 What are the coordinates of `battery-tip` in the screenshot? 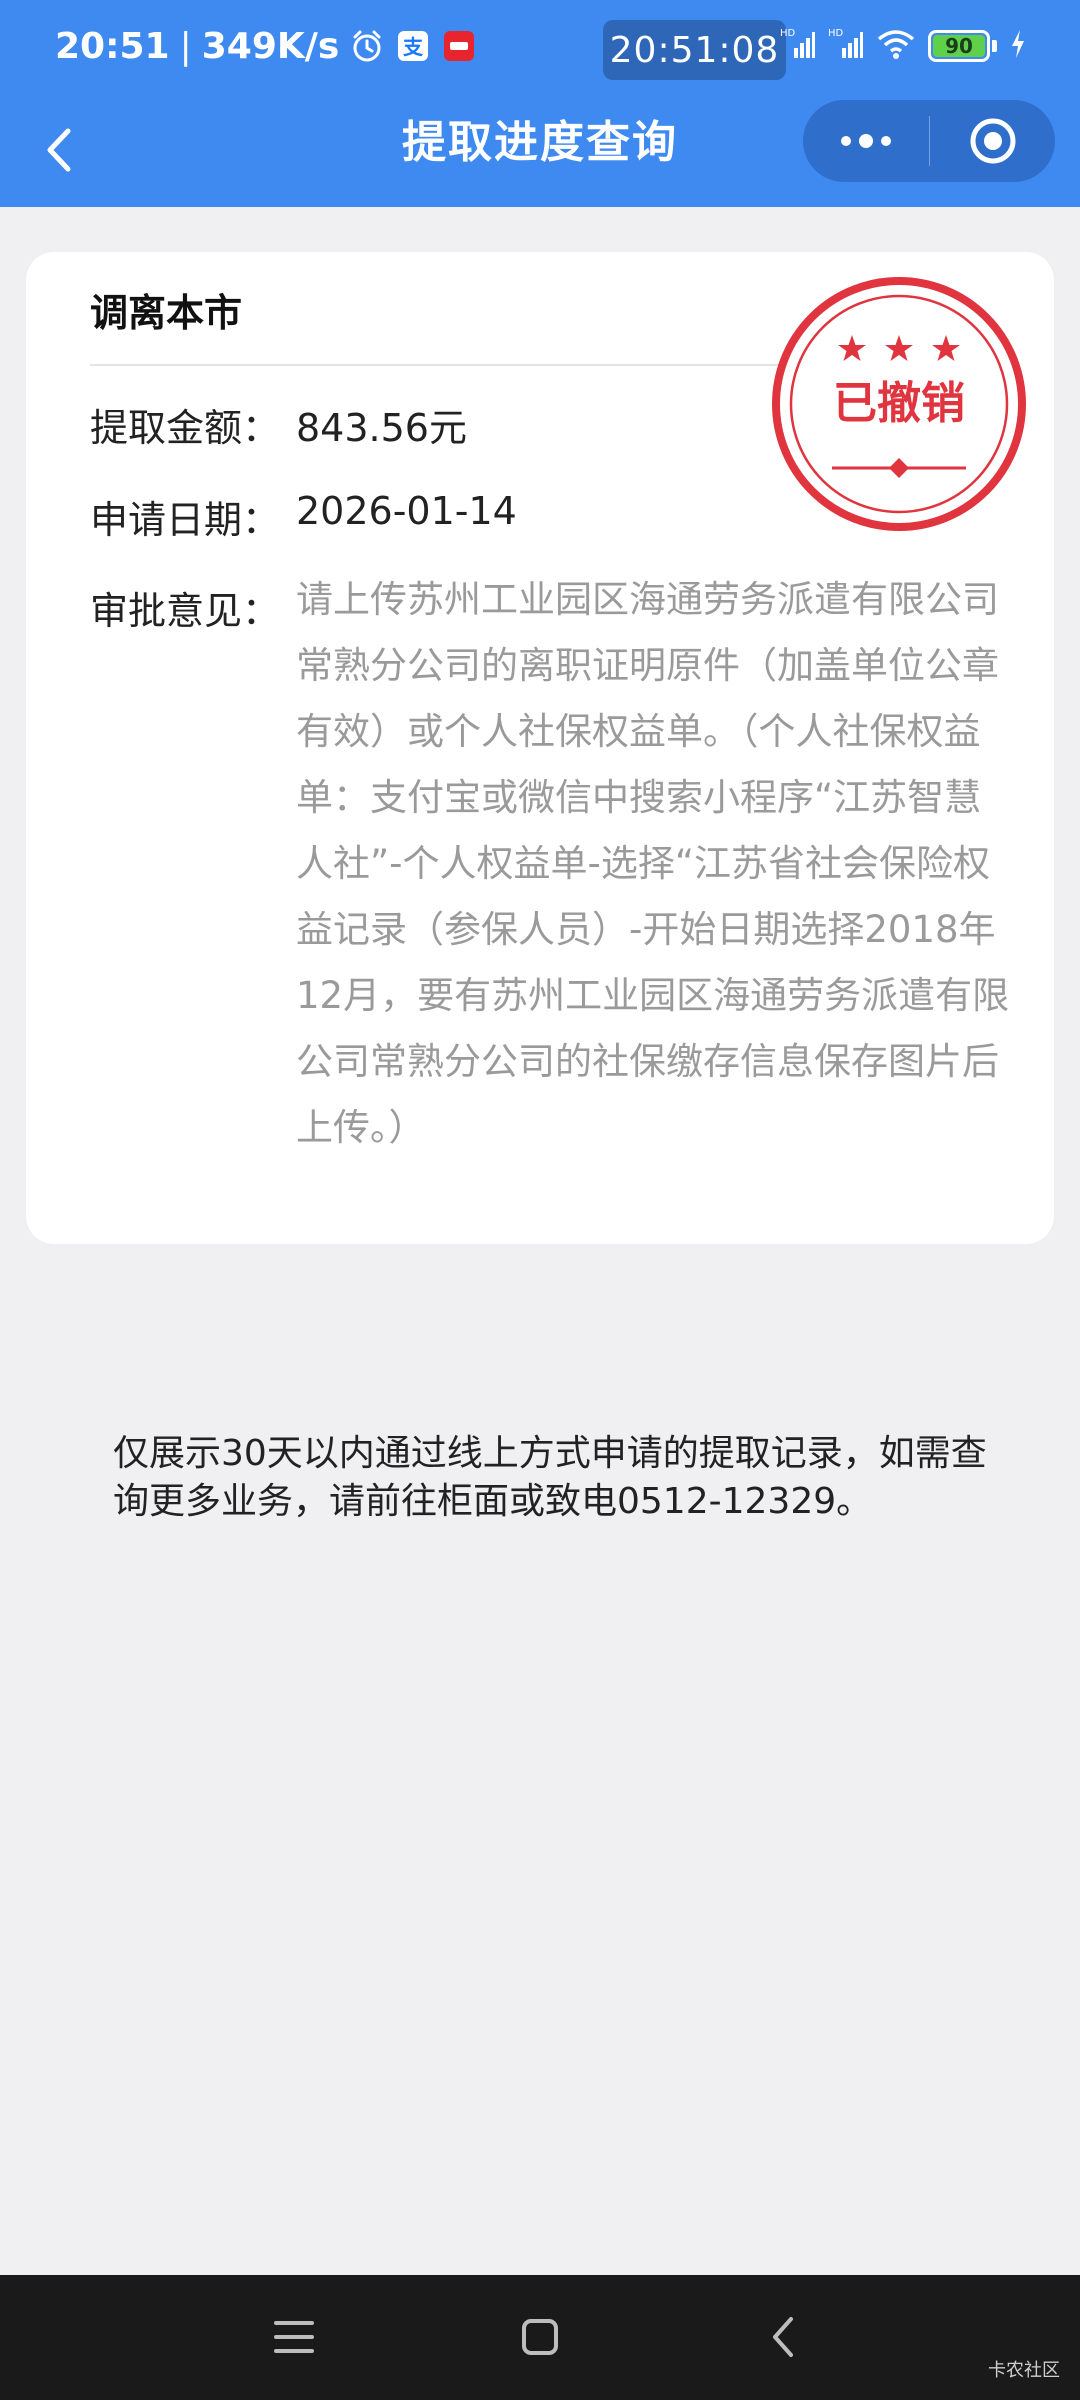 It's located at (994, 46).